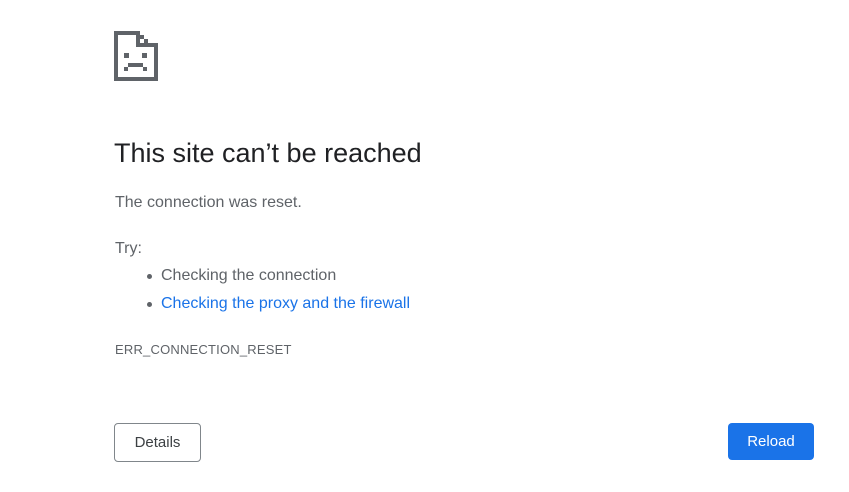 The width and height of the screenshot is (849, 492). I want to click on suggestion-item-proxy-firewall: Checking the proxy and the firewall, so click(278, 307).